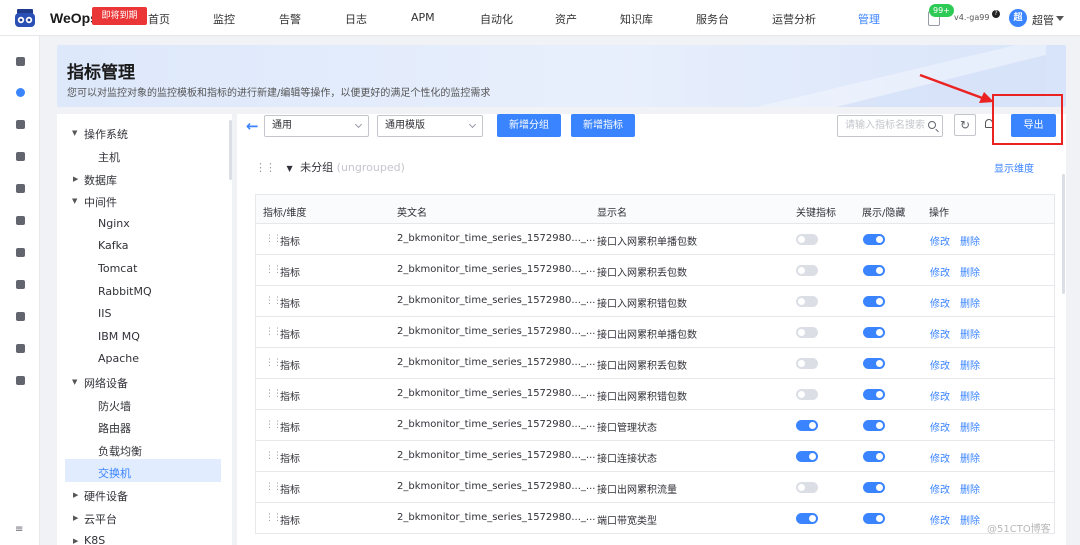 This screenshot has height=545, width=1080. Describe the element at coordinates (20, 92) in the screenshot. I see `rail-monitor-icon` at that location.